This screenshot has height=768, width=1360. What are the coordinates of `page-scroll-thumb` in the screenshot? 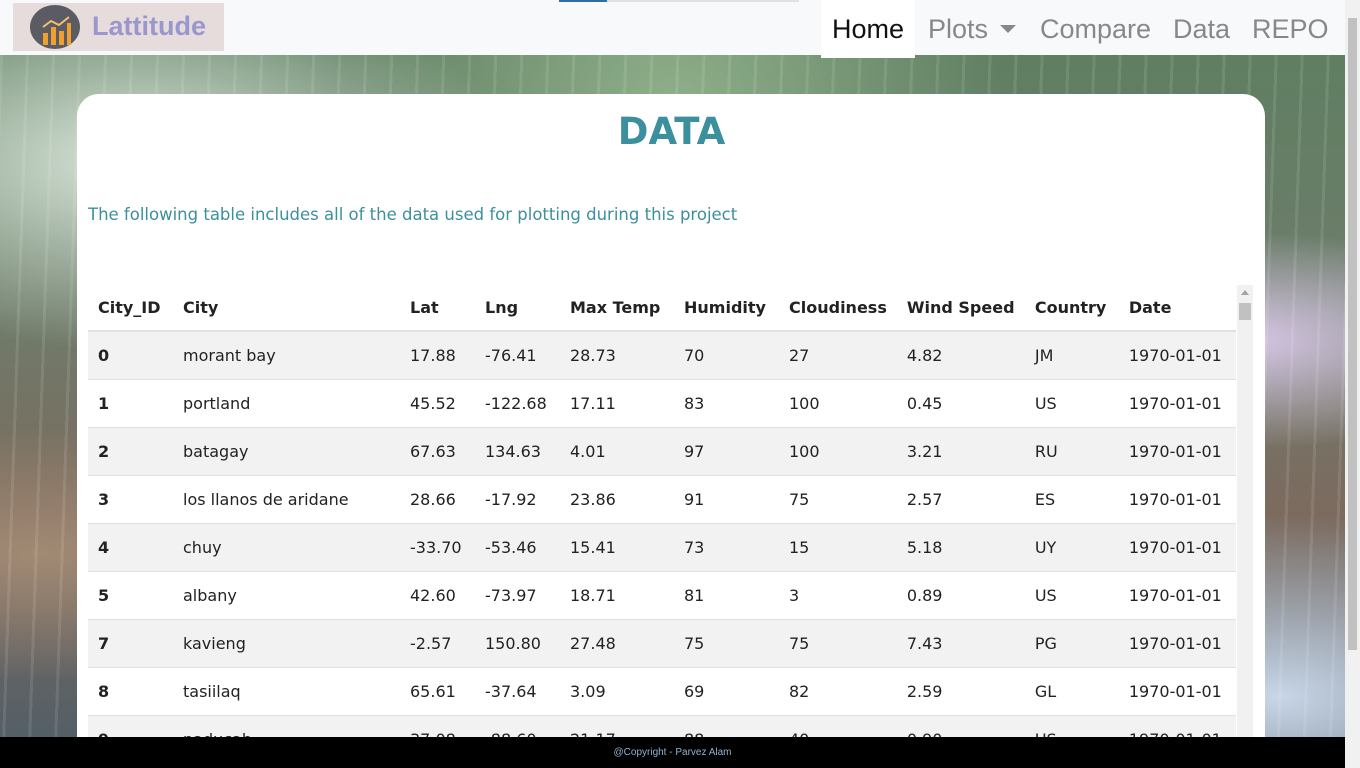 It's located at (1352, 334).